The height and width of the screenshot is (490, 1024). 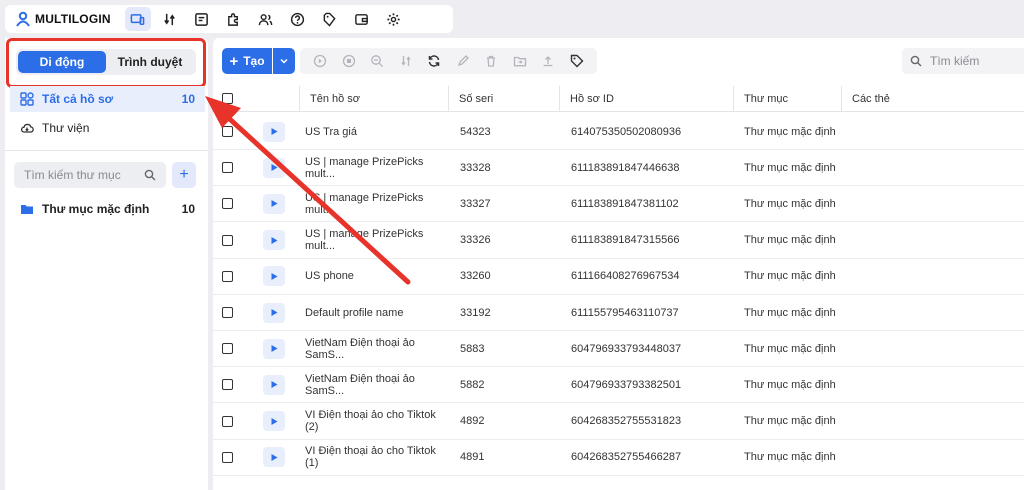 I want to click on profile-name: VI Điện thoại ảo cho Tiktok (1), so click(x=375, y=457).